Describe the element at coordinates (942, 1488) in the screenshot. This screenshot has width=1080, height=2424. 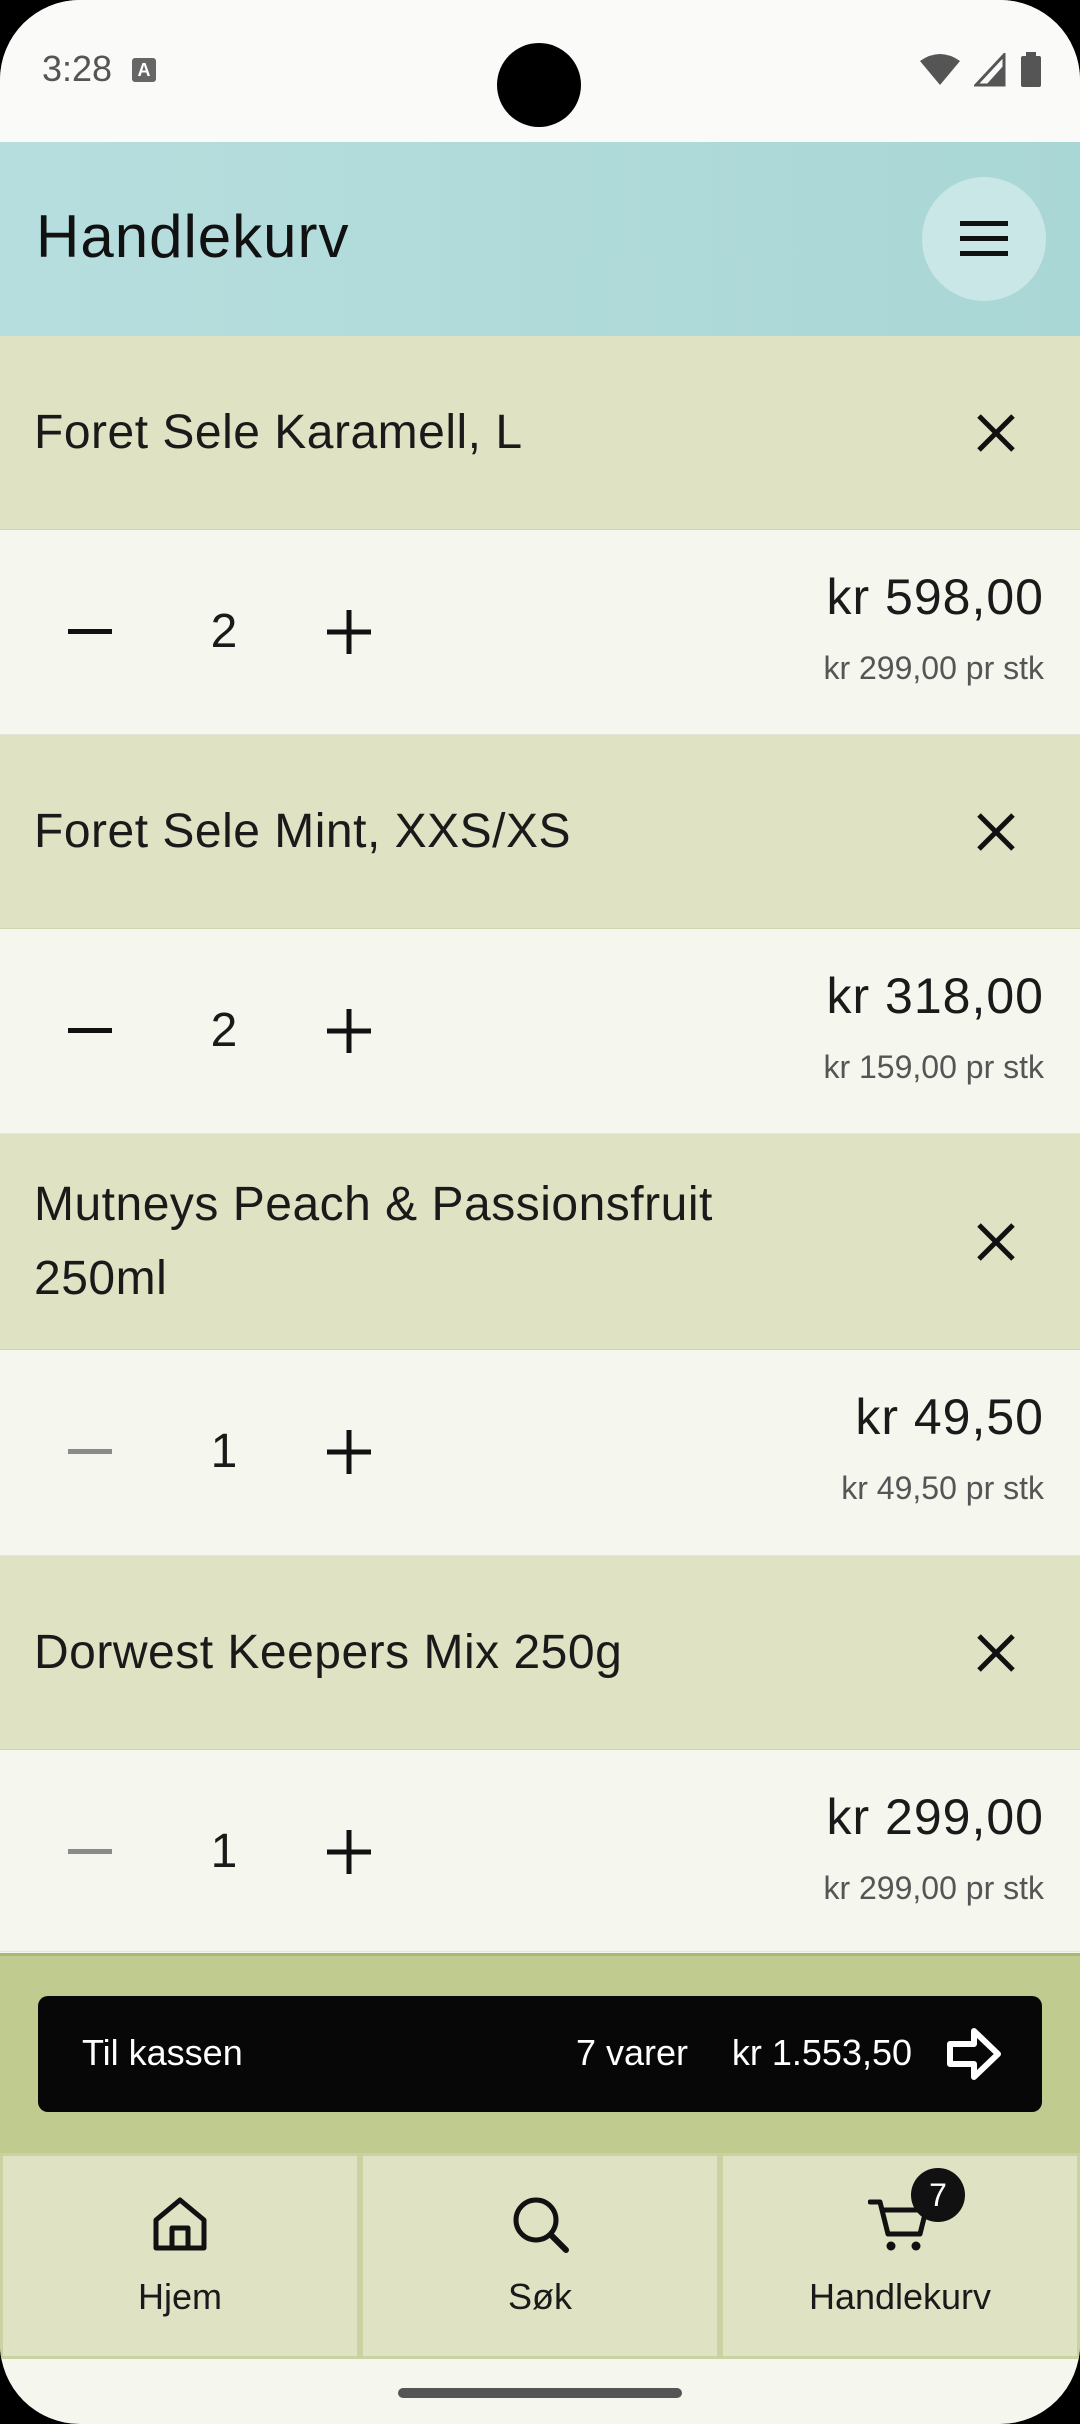
I see `item-unit-price: kr 49,50 pr stk` at that location.